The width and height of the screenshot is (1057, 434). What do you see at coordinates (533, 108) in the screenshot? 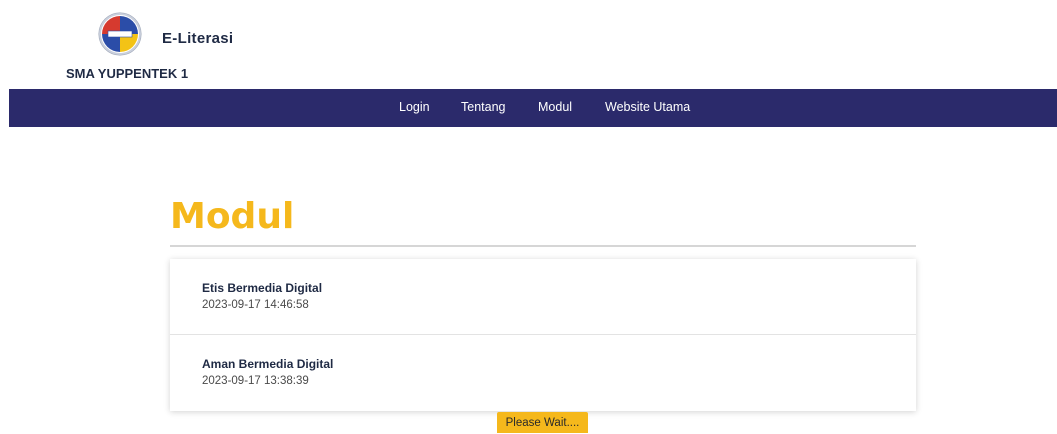
I see `main-navbar: Login Tentang Modul Website Utama` at bounding box center [533, 108].